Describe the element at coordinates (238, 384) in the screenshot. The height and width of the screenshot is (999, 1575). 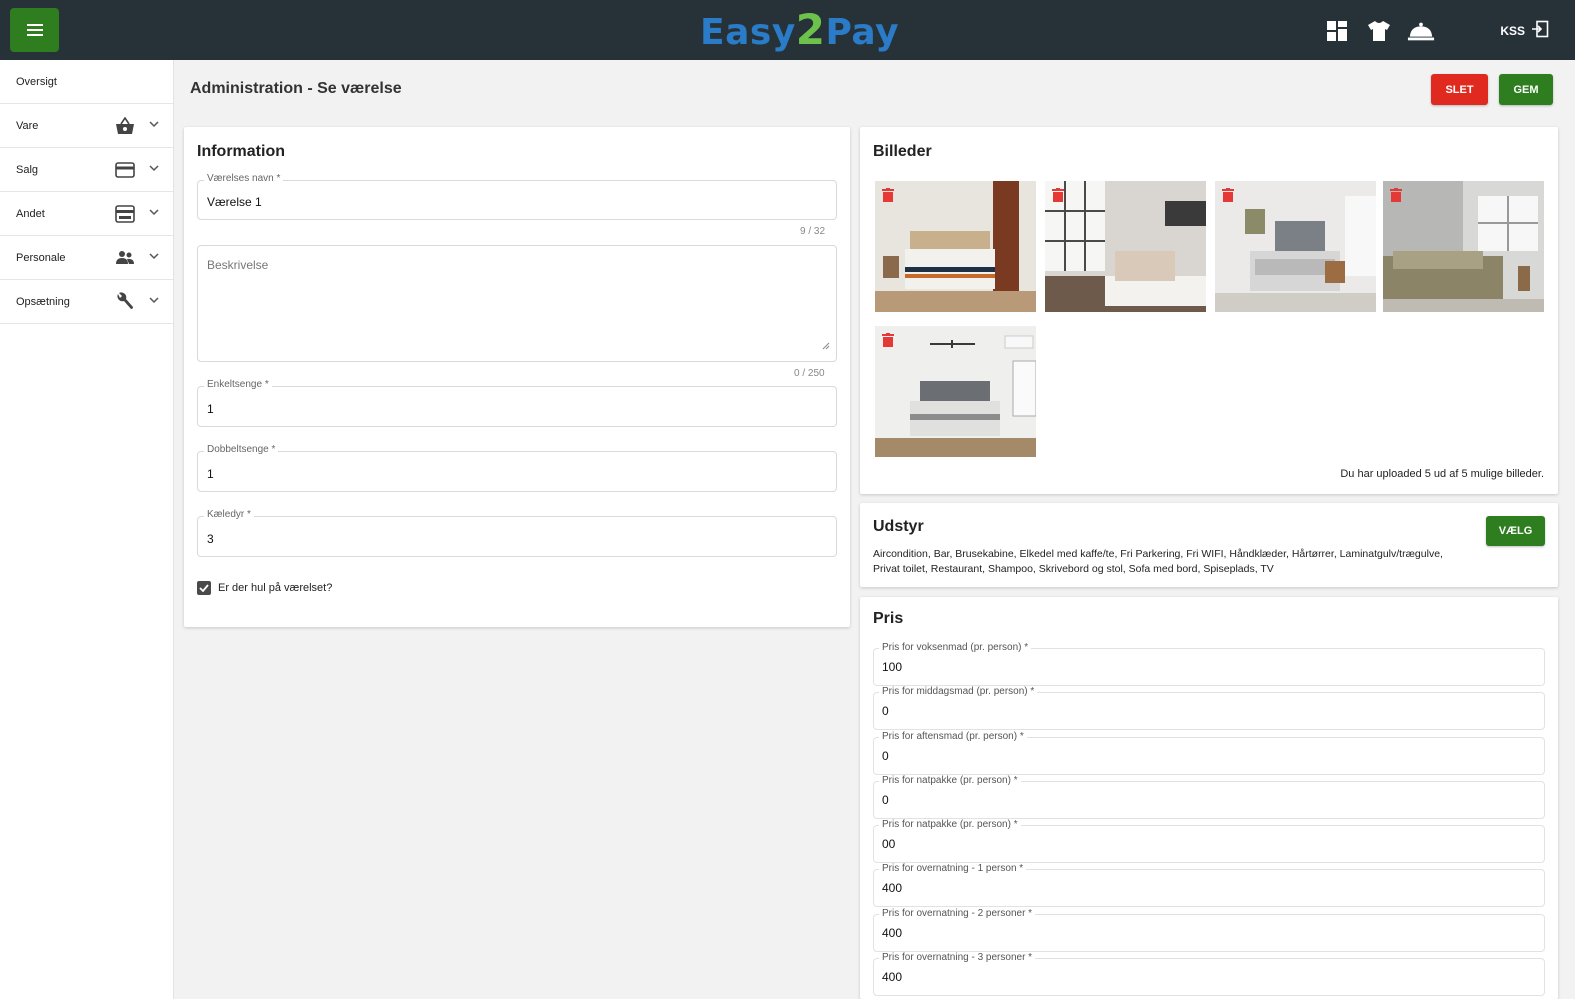
I see `single-beds-label: Enkeltsenge *` at that location.